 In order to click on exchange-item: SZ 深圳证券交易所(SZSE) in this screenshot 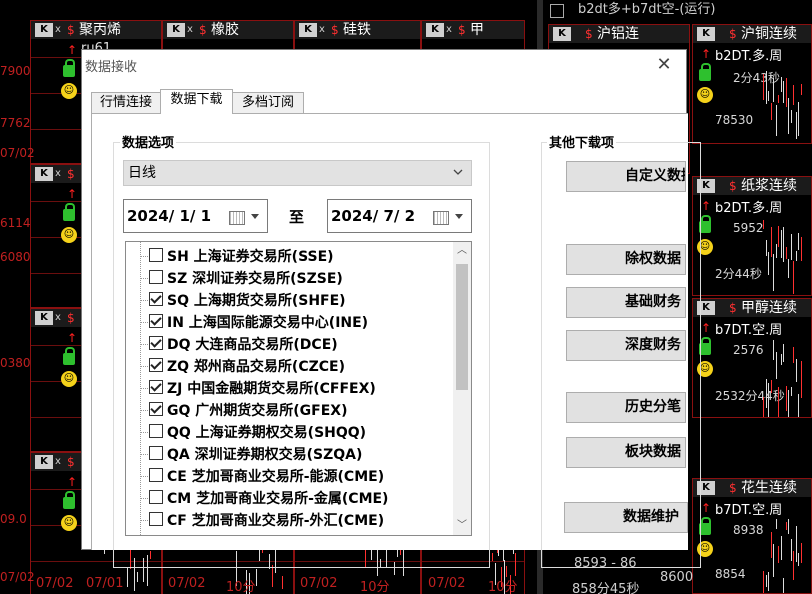, I will do `click(286, 278)`.